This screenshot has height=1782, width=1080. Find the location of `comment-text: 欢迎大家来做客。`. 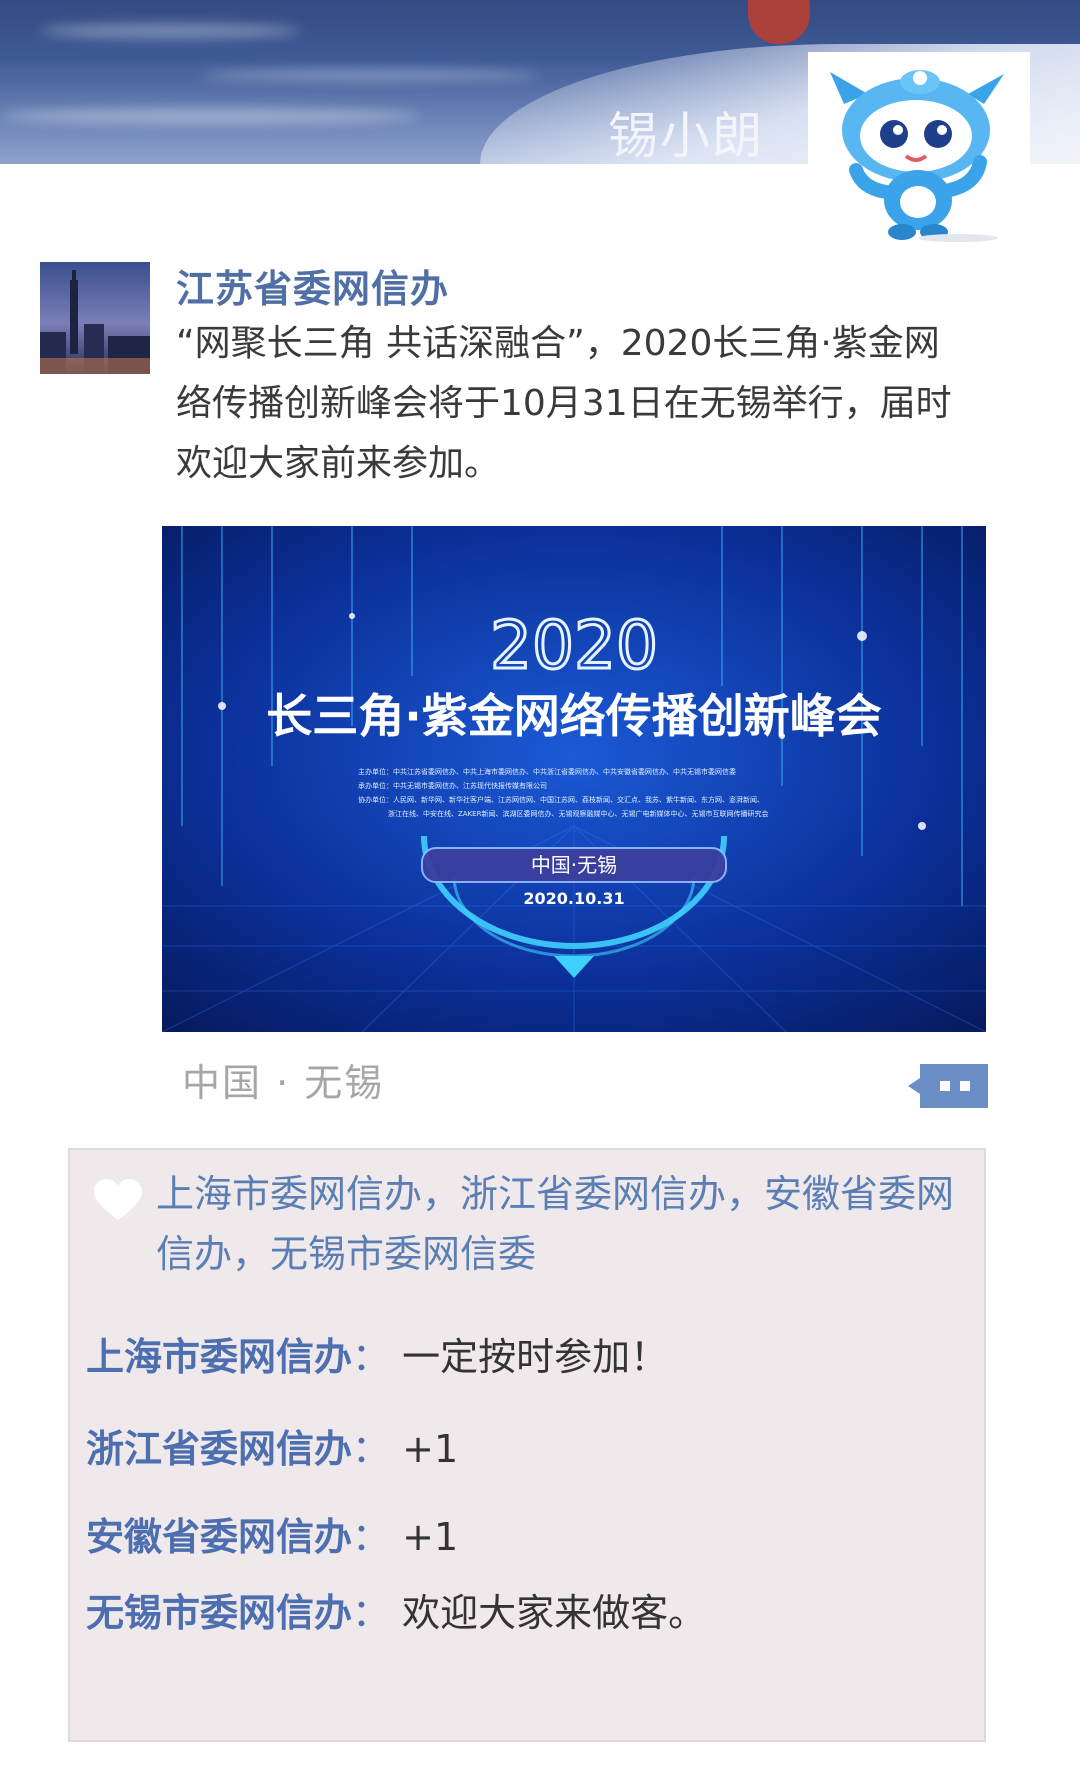

comment-text: 欢迎大家来做客。 is located at coordinates (554, 1613).